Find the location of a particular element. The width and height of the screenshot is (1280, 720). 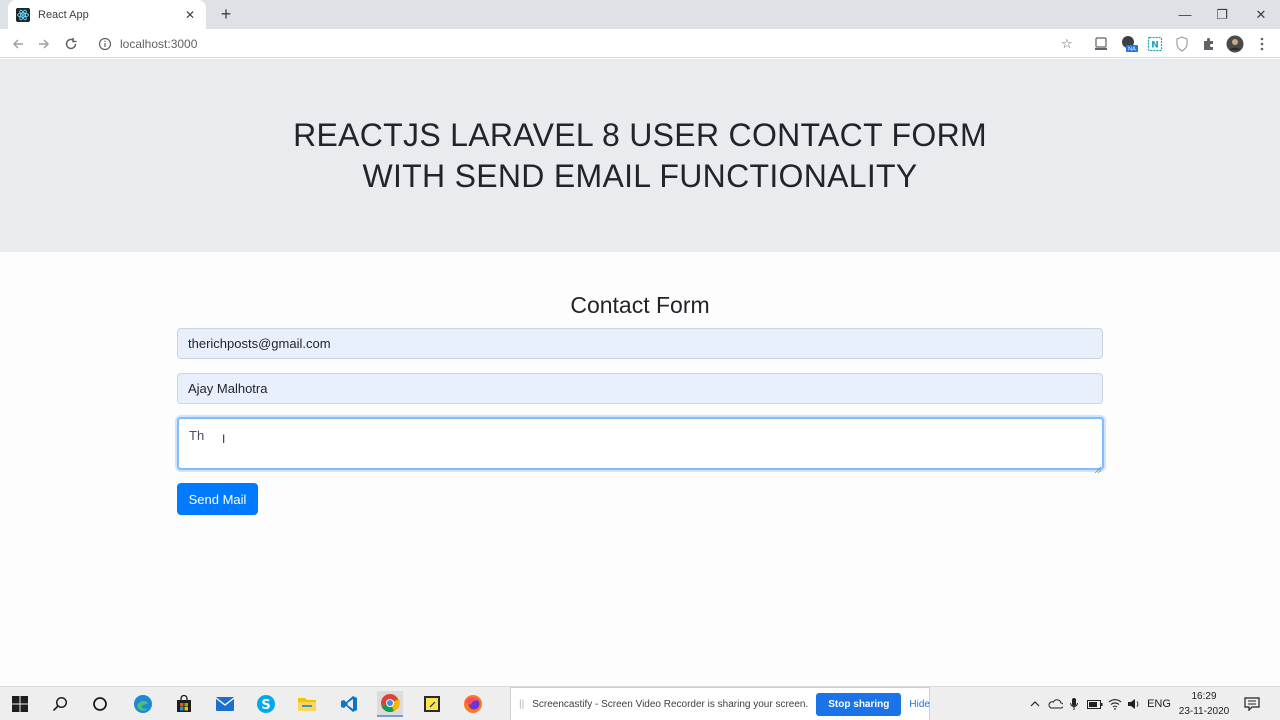

text-cursor-icon: I is located at coordinates (224, 439).